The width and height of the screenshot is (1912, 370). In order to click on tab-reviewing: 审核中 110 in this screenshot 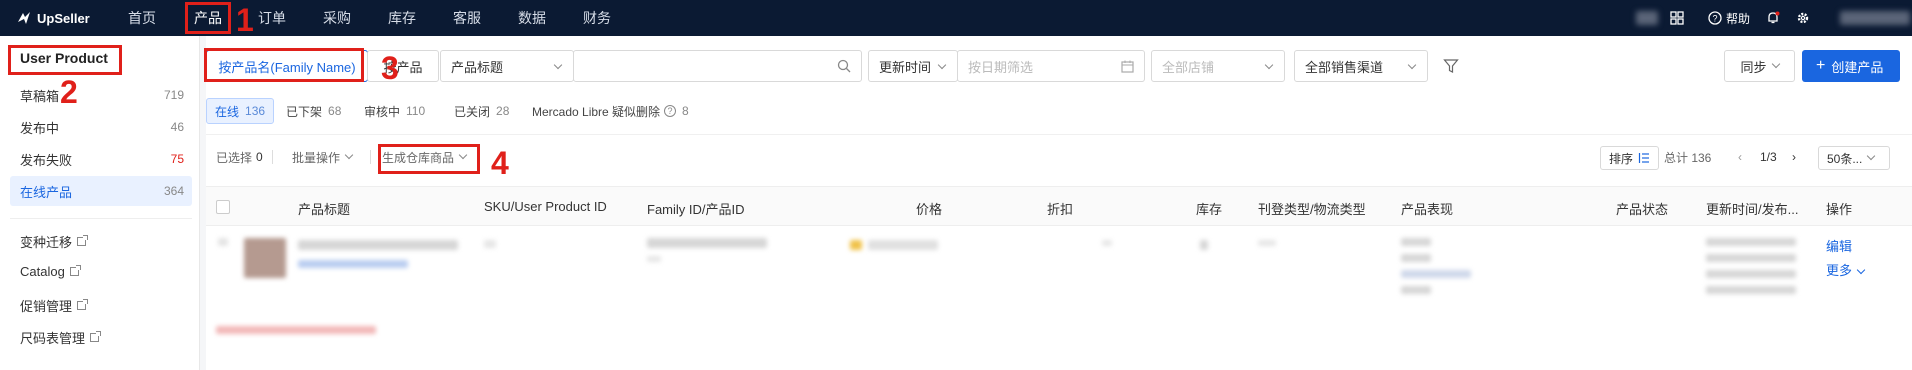, I will do `click(394, 111)`.